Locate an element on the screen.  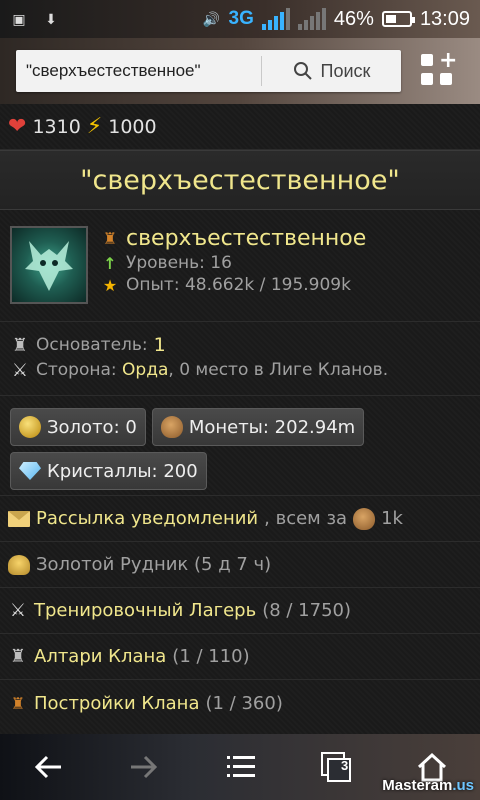
gallery-icon: ▣ is located at coordinates (19, 18).